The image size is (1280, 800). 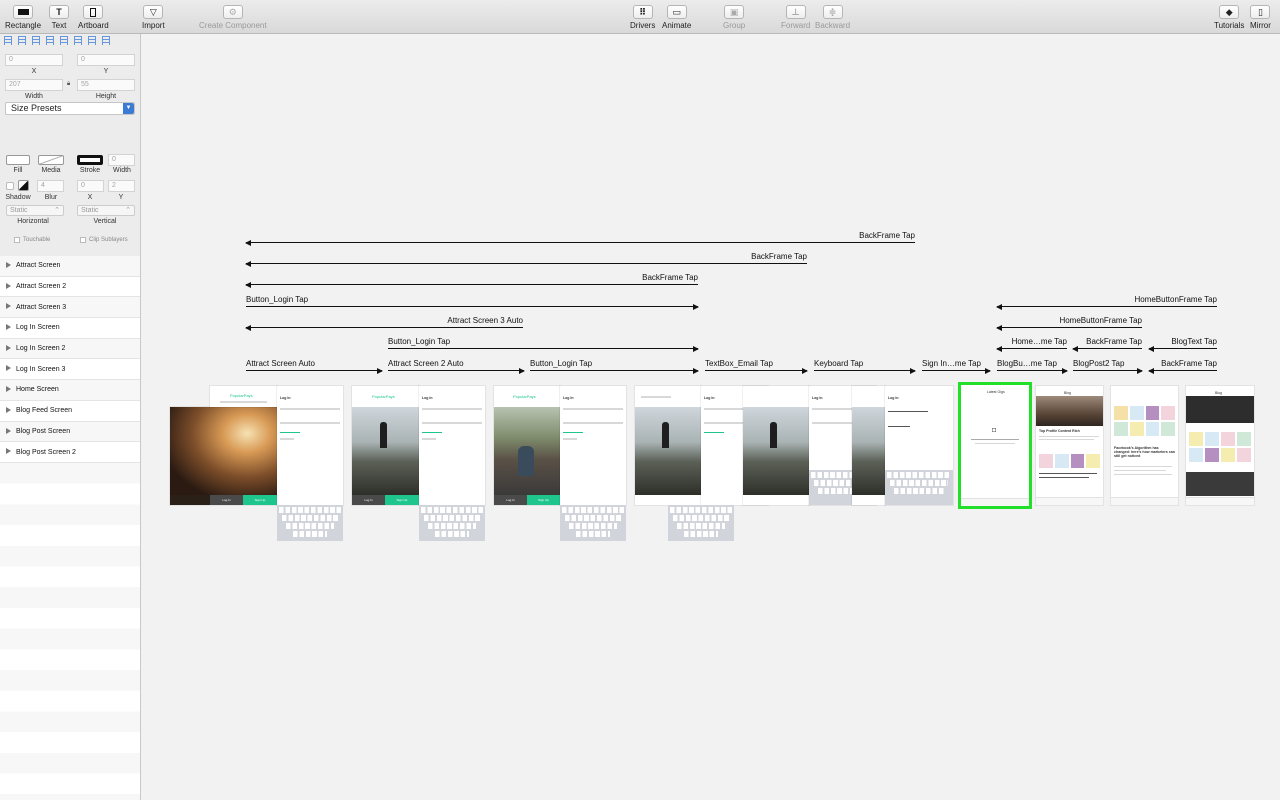 What do you see at coordinates (226, 500) in the screenshot?
I see `login-button: Log In` at bounding box center [226, 500].